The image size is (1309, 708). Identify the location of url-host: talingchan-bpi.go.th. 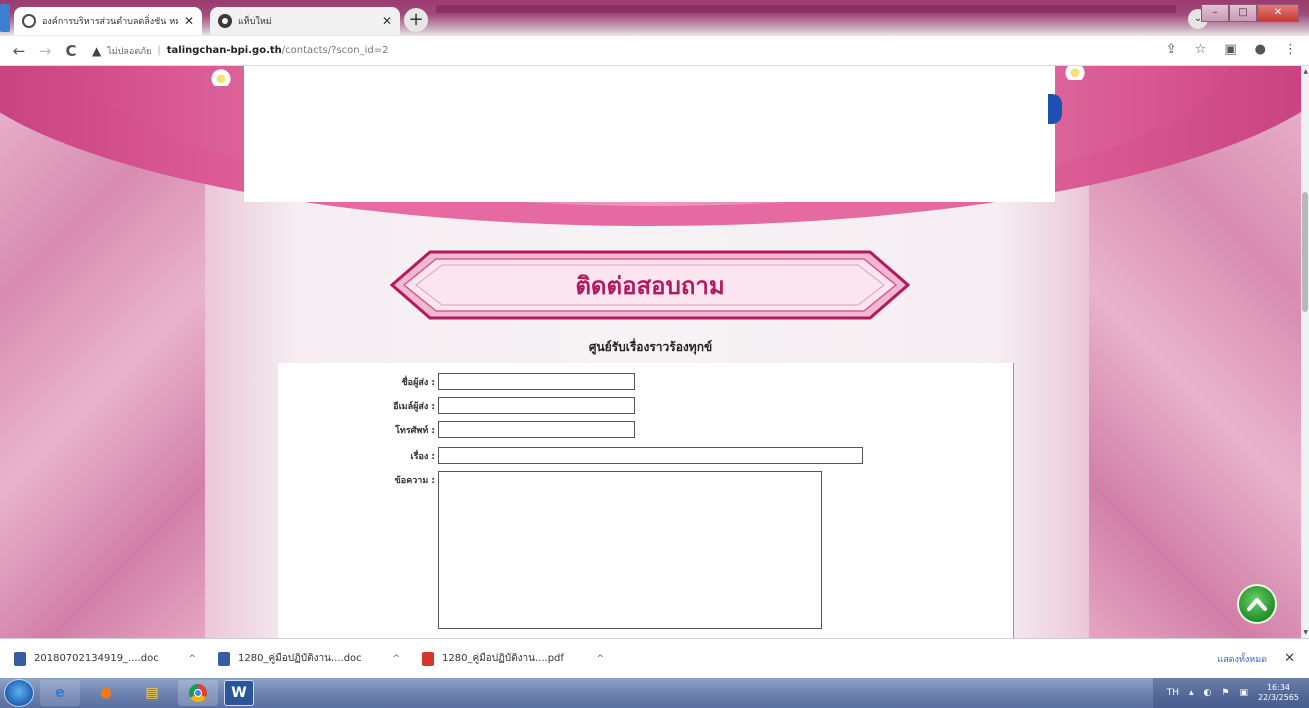
(224, 50).